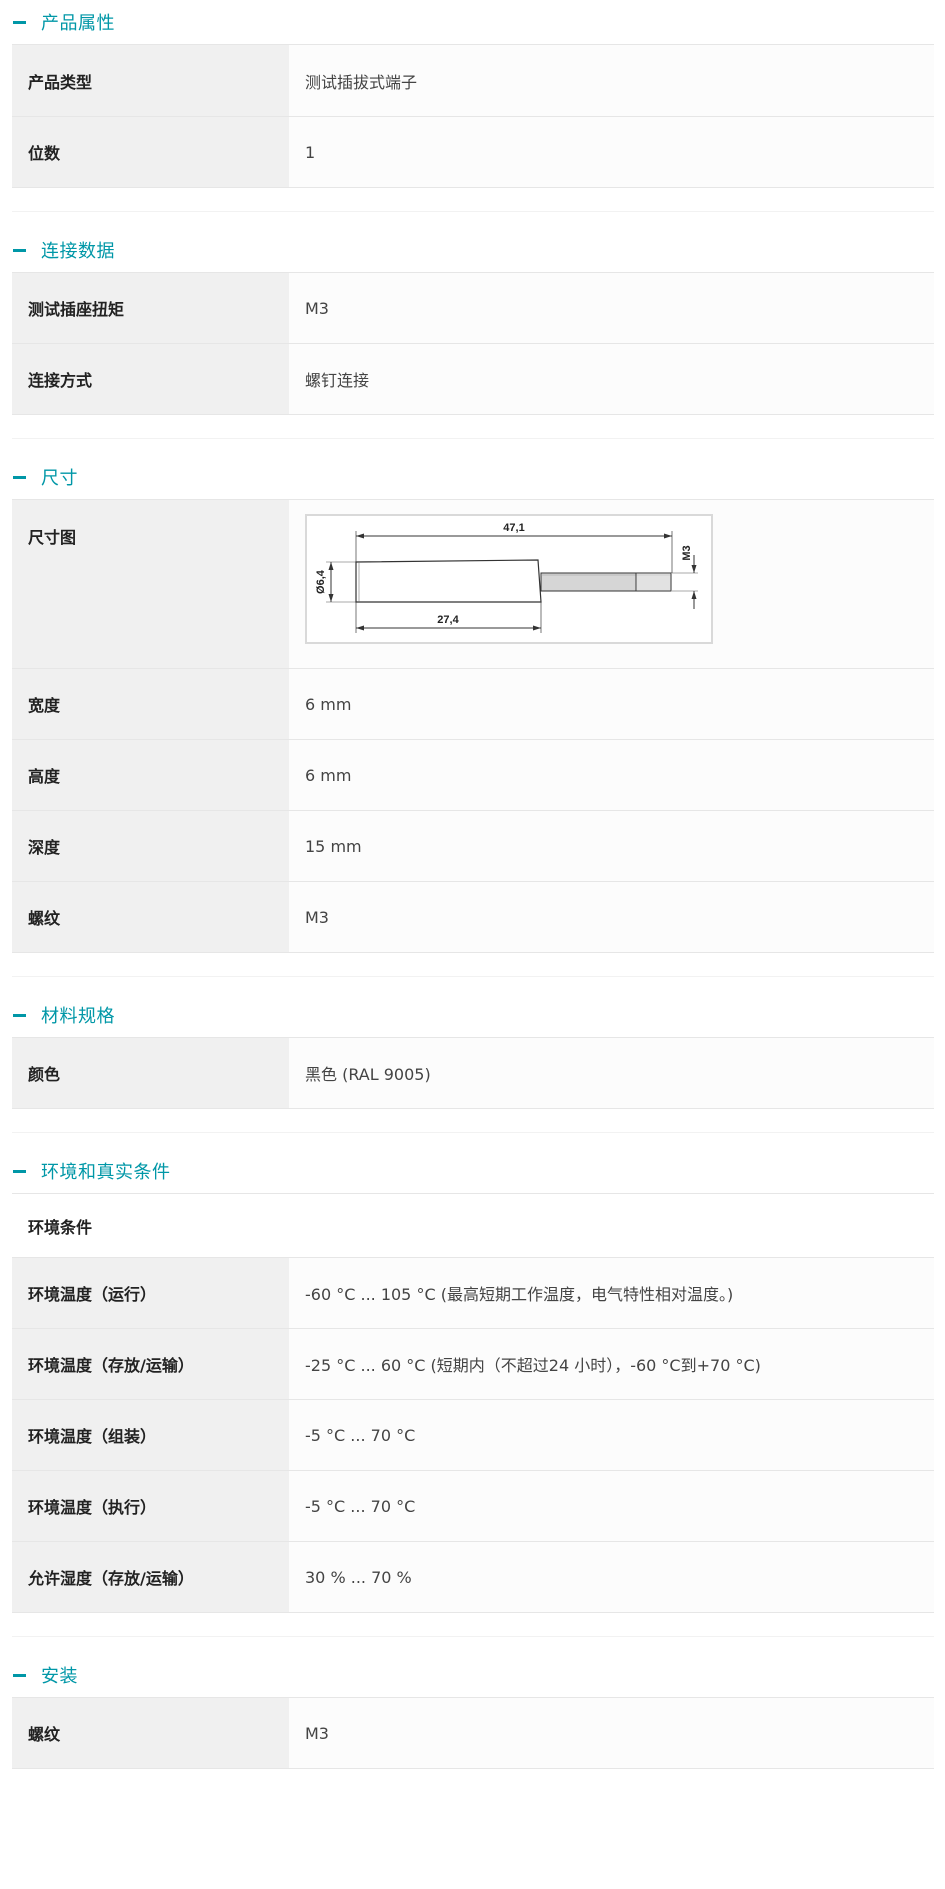  I want to click on section-title: 尺寸, so click(59, 478).